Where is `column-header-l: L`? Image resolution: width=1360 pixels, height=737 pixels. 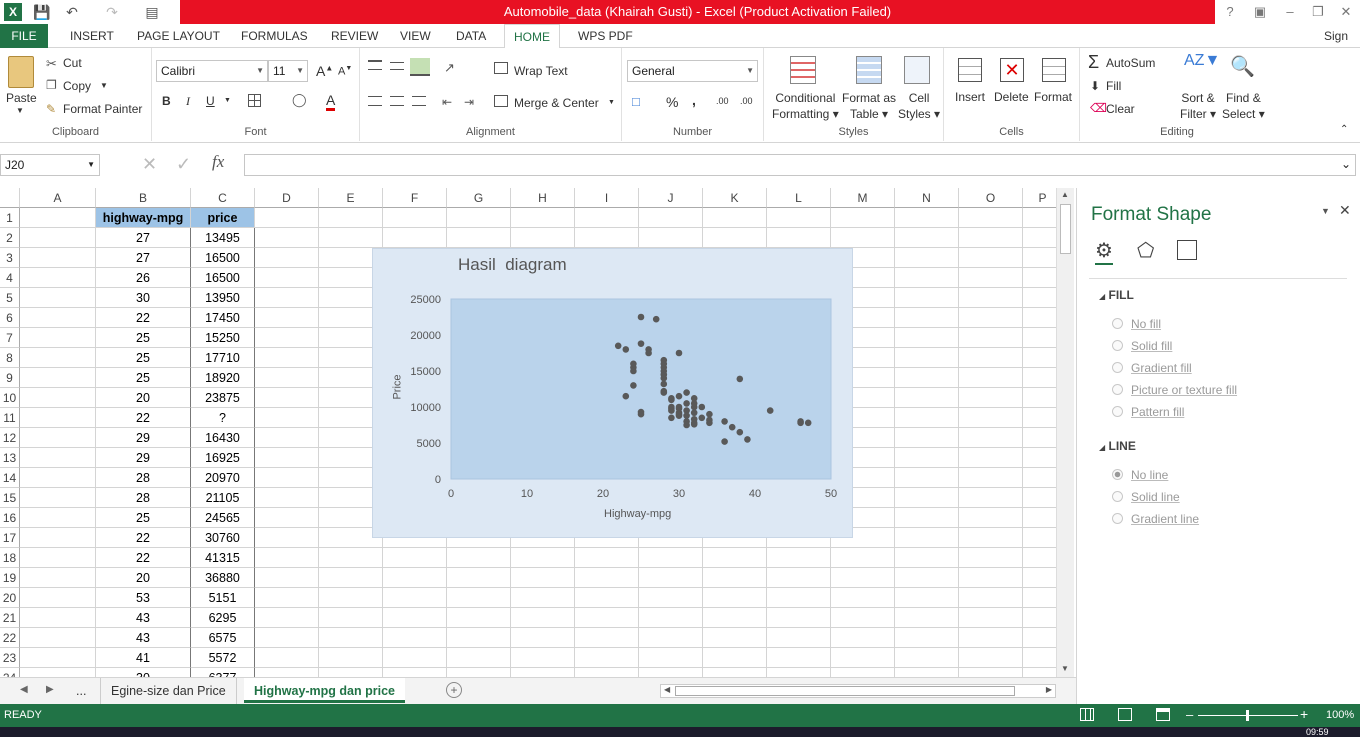 column-header-l: L is located at coordinates (799, 198).